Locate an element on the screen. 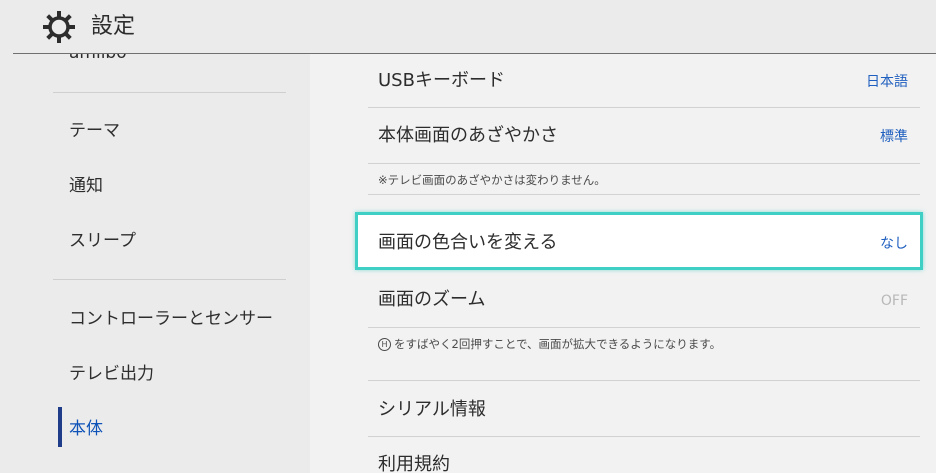 The width and height of the screenshot is (936, 473). setting-note: H をすばやく2回押すことで、画面が拡大できるようになります。 is located at coordinates (644, 343).